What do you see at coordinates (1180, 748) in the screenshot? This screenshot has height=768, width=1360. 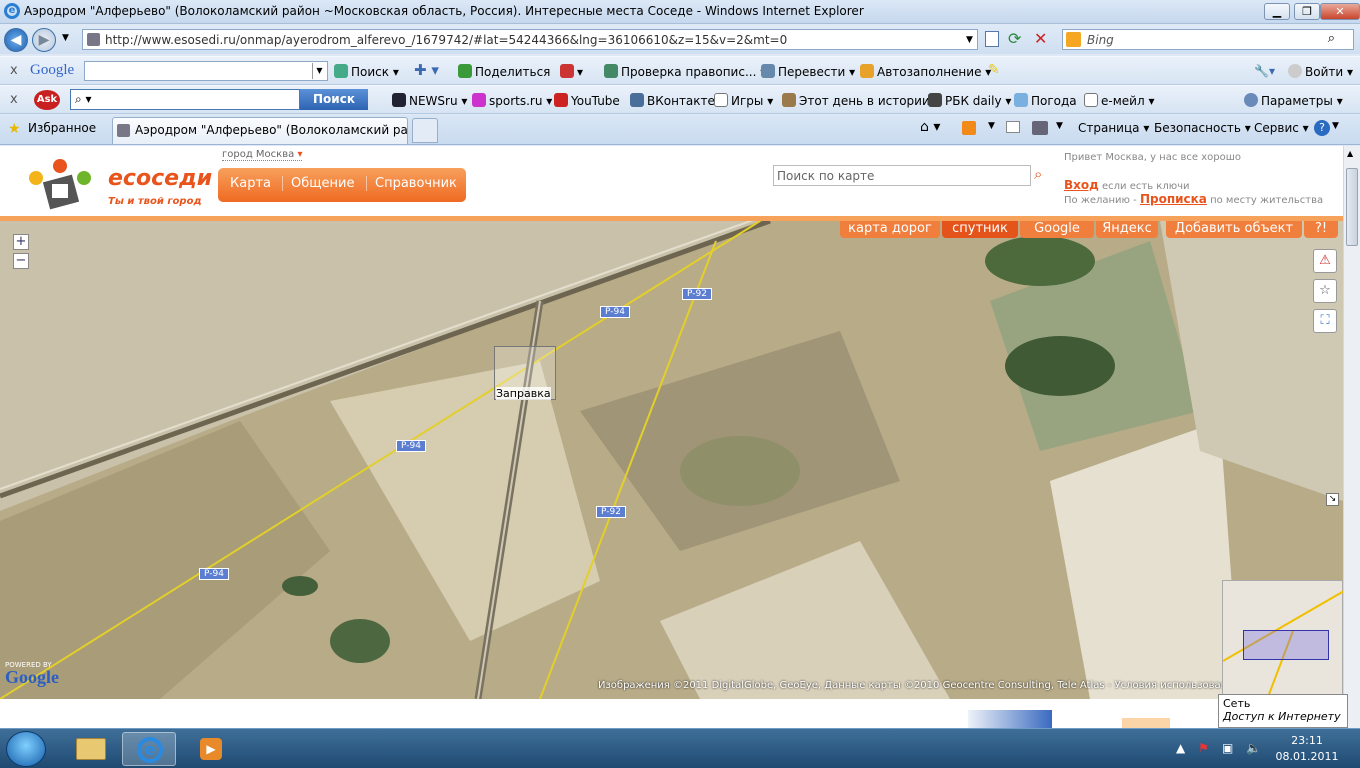 I see `show-hidden-icons: ▲` at bounding box center [1180, 748].